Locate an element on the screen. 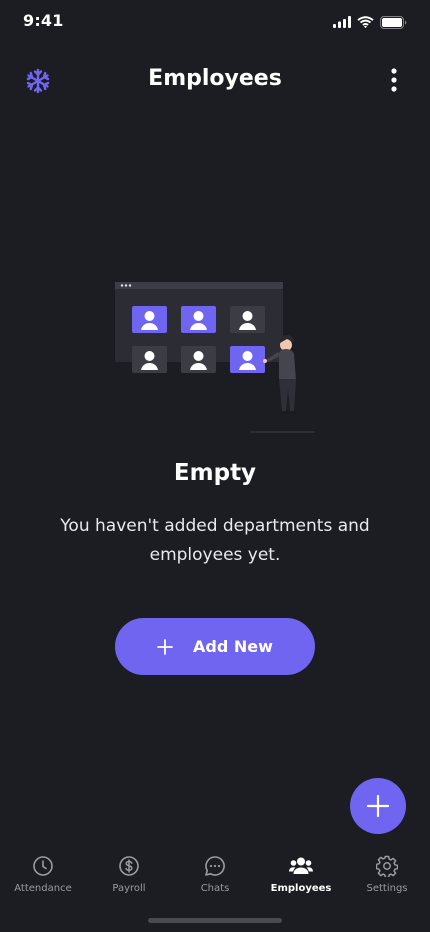 The height and width of the screenshot is (932, 430). page-title: Employees is located at coordinates (215, 78).